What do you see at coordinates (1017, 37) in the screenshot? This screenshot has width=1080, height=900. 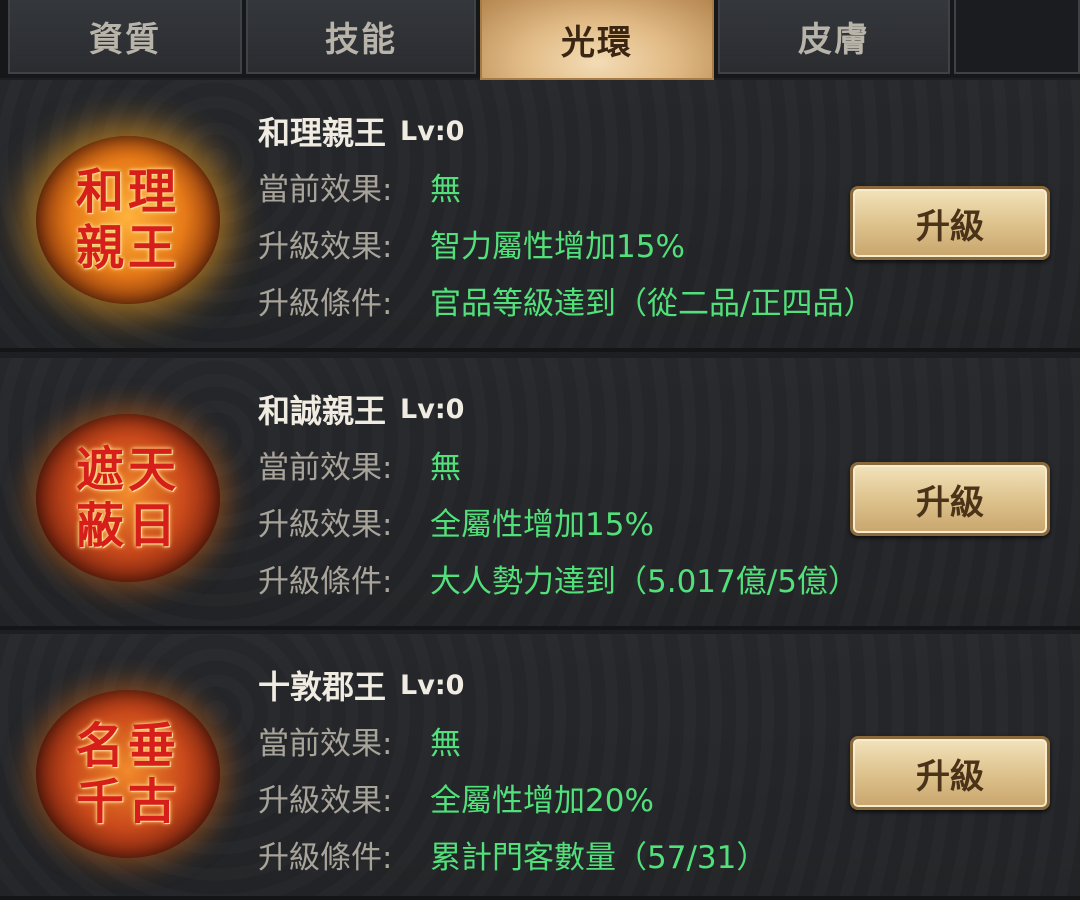 I see `tab-empty-slot` at bounding box center [1017, 37].